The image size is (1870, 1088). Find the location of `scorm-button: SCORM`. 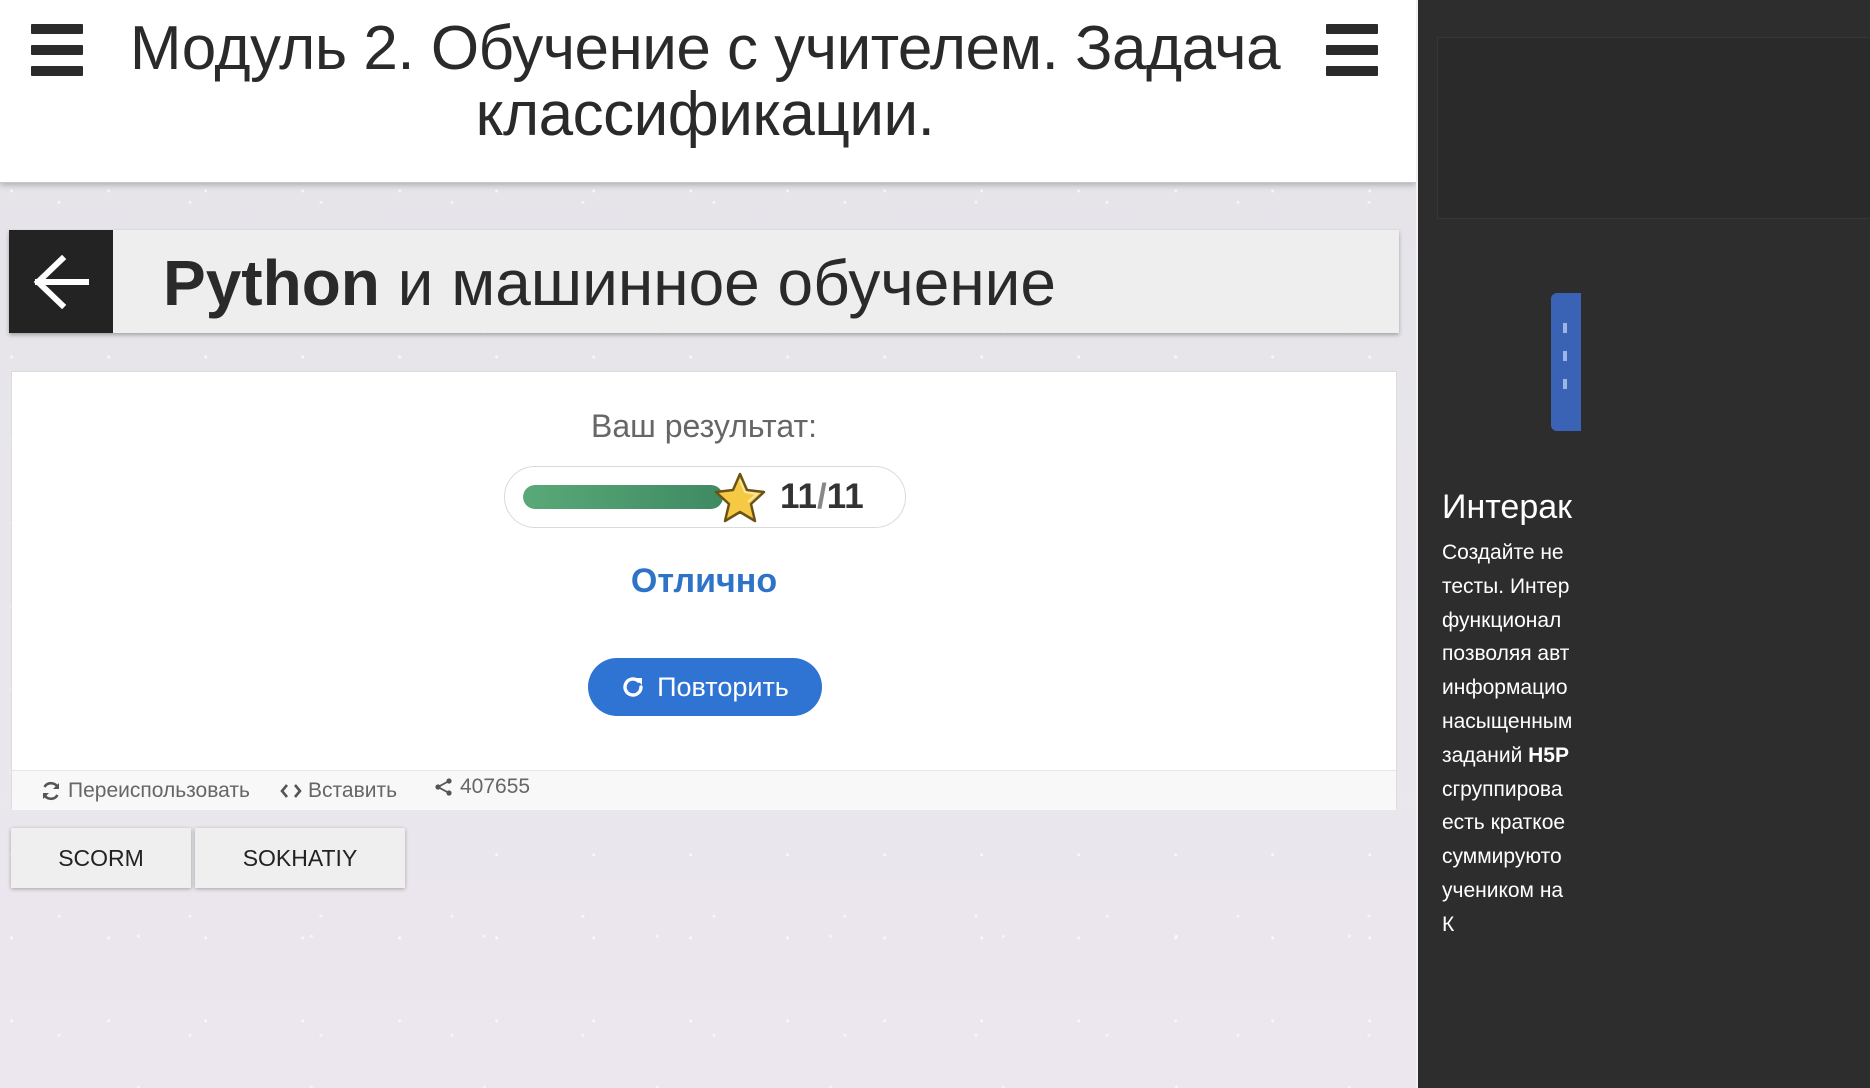

scorm-button: SCORM is located at coordinates (101, 858).